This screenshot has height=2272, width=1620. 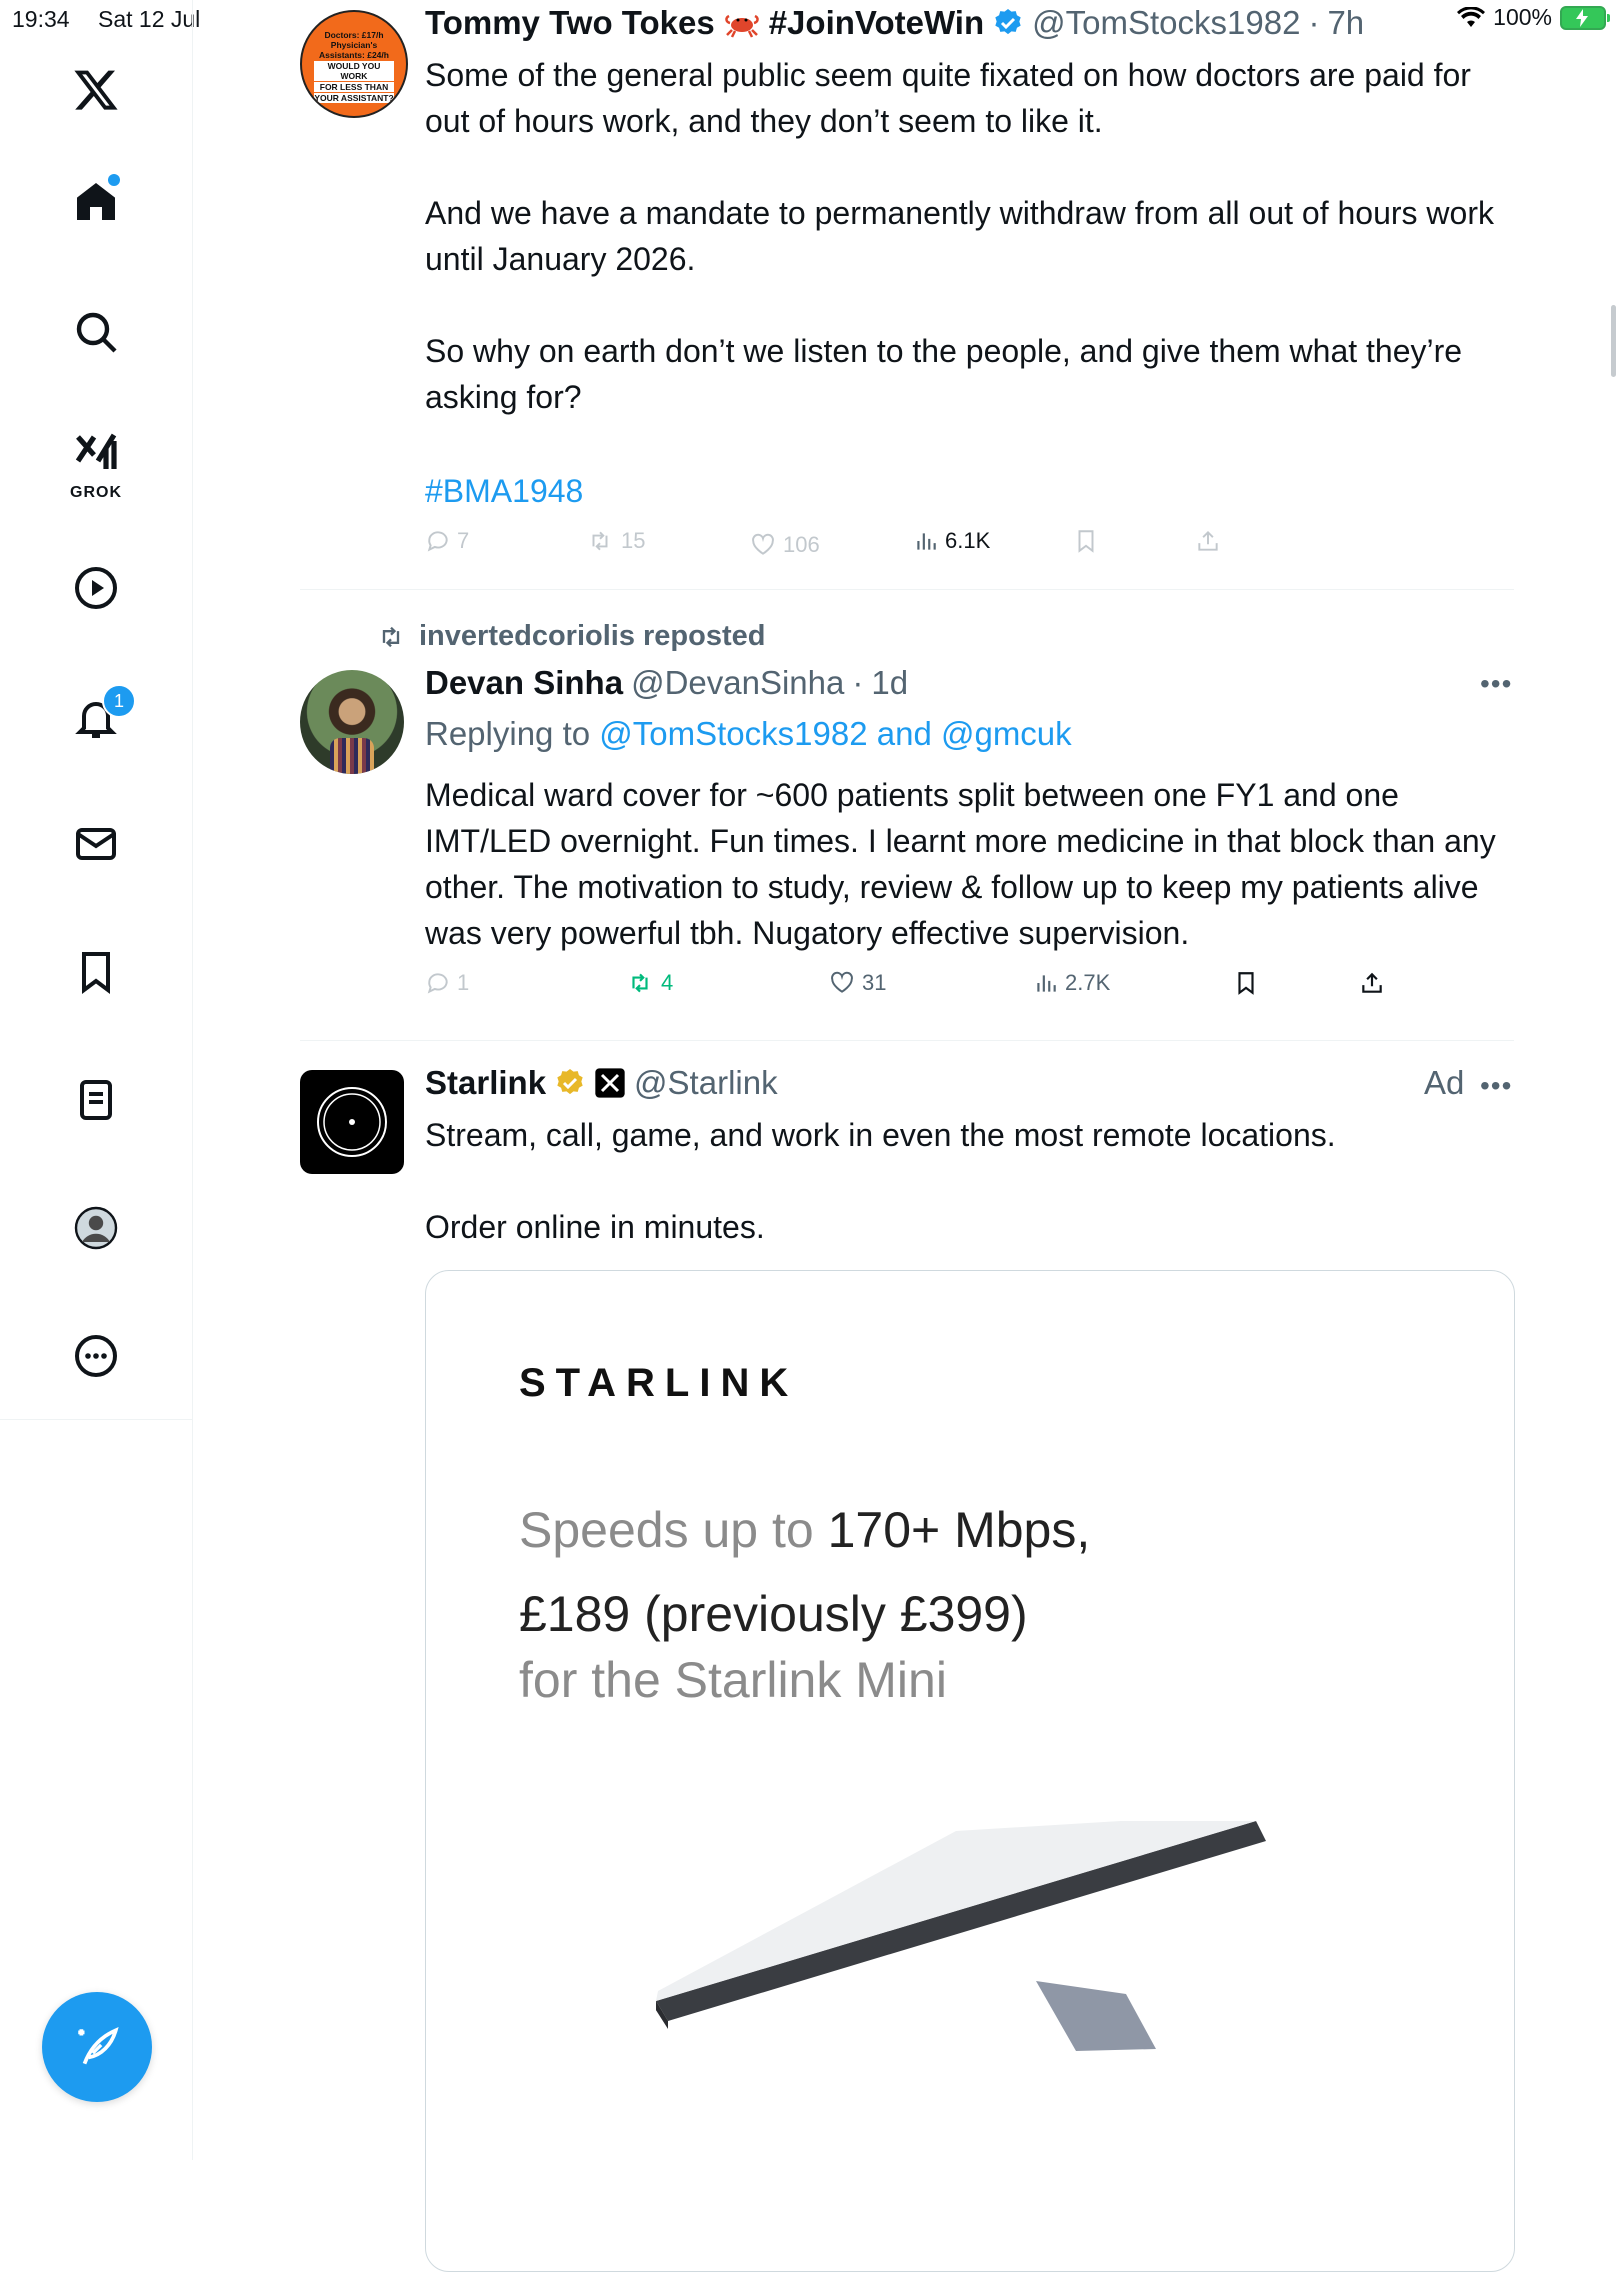 I want to click on starlink-mini-dish-image, so click(x=961, y=1936).